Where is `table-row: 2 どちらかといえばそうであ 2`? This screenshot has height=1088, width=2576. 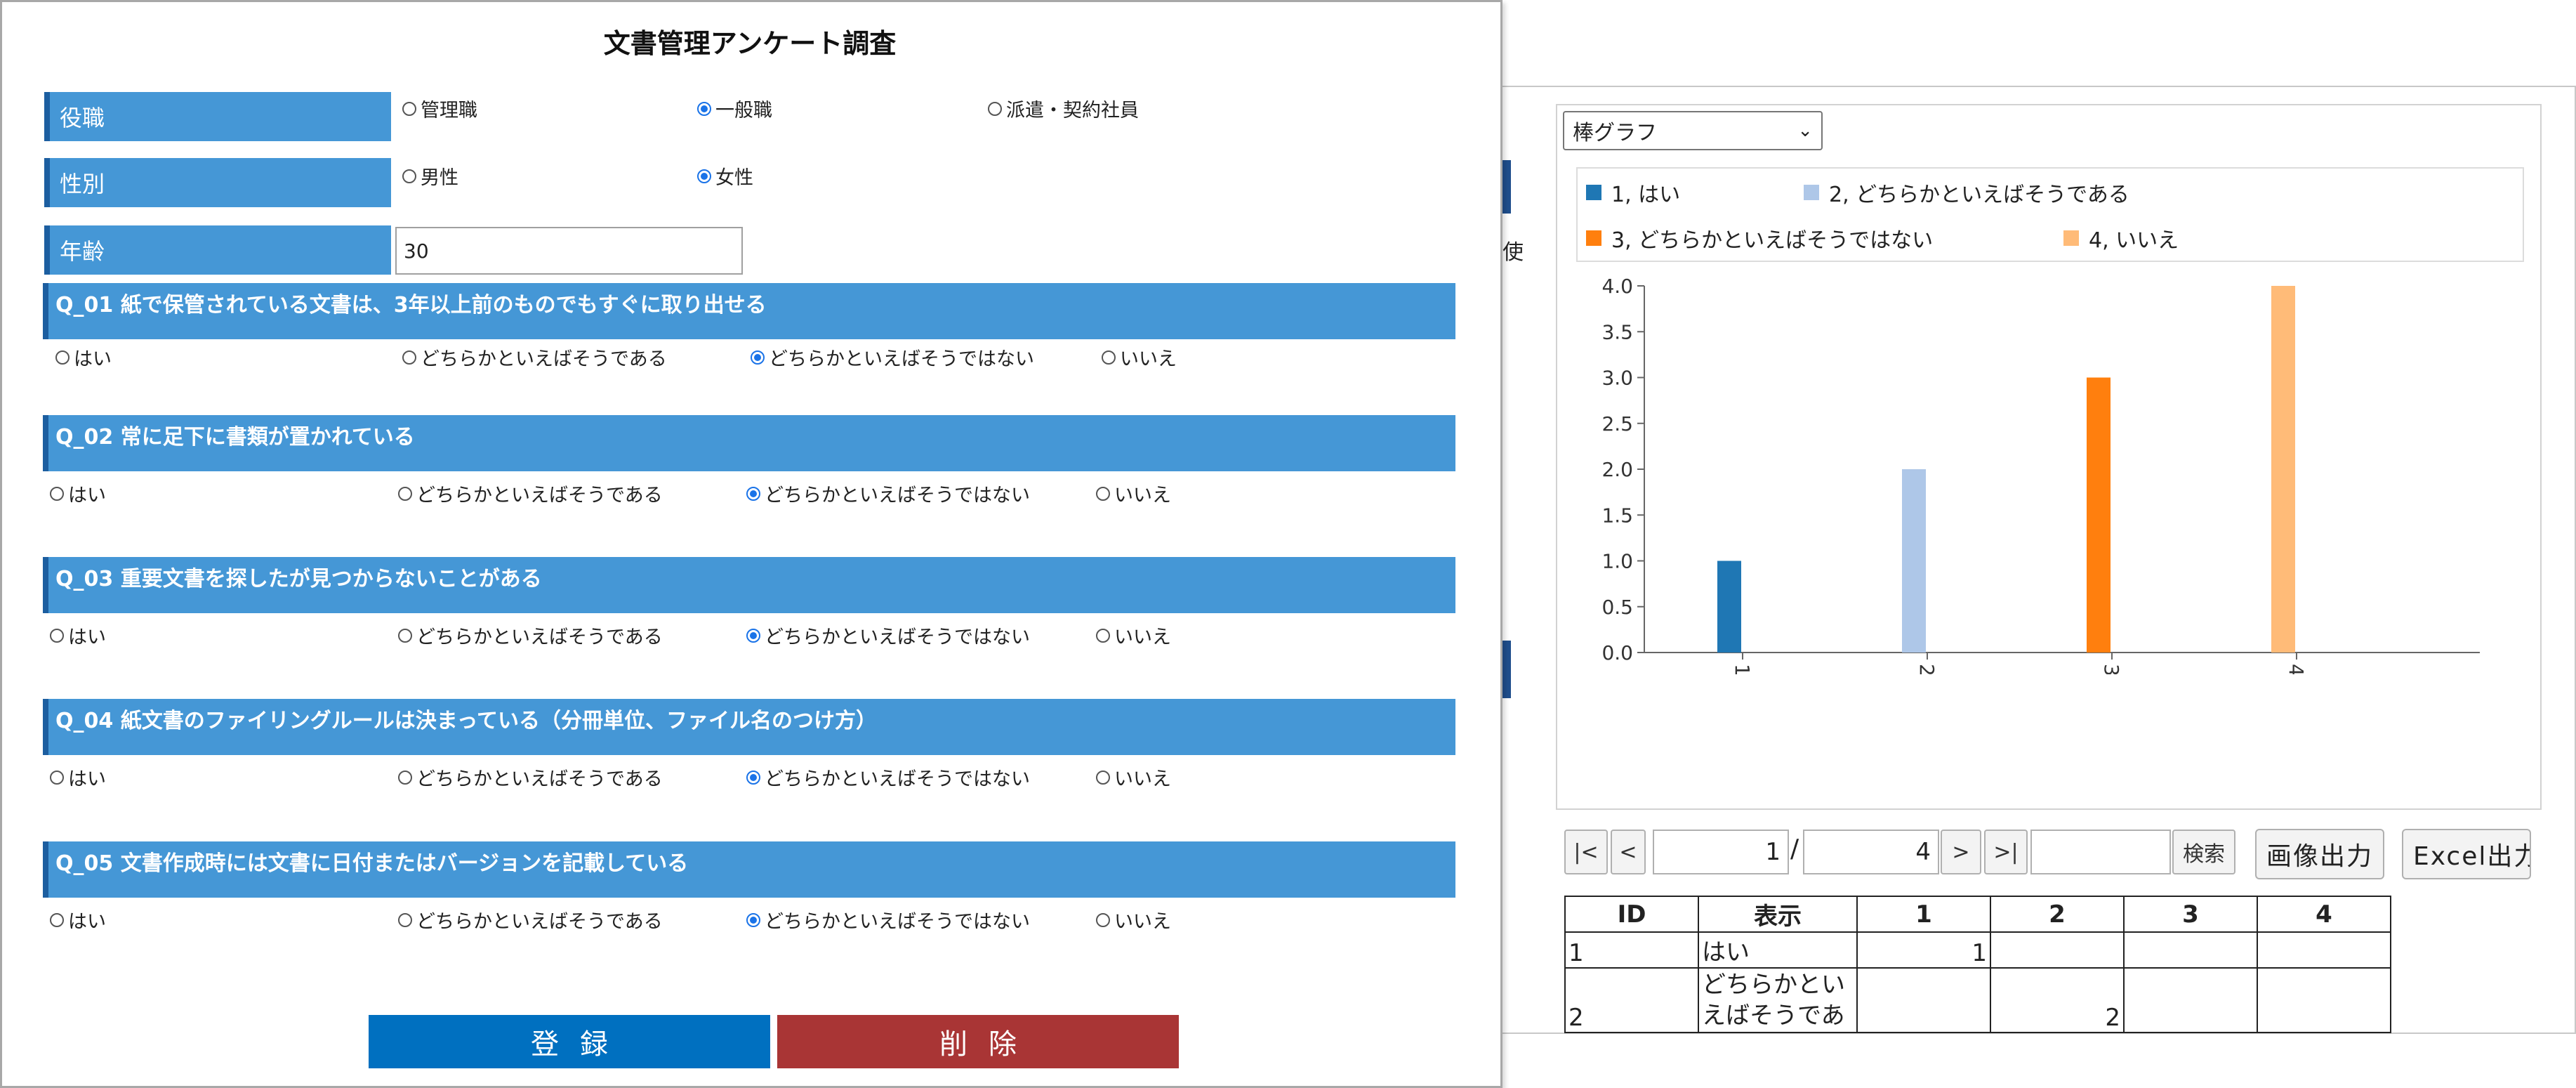
table-row: 2 どちらかといえばそうであ 2 is located at coordinates (1977, 1000).